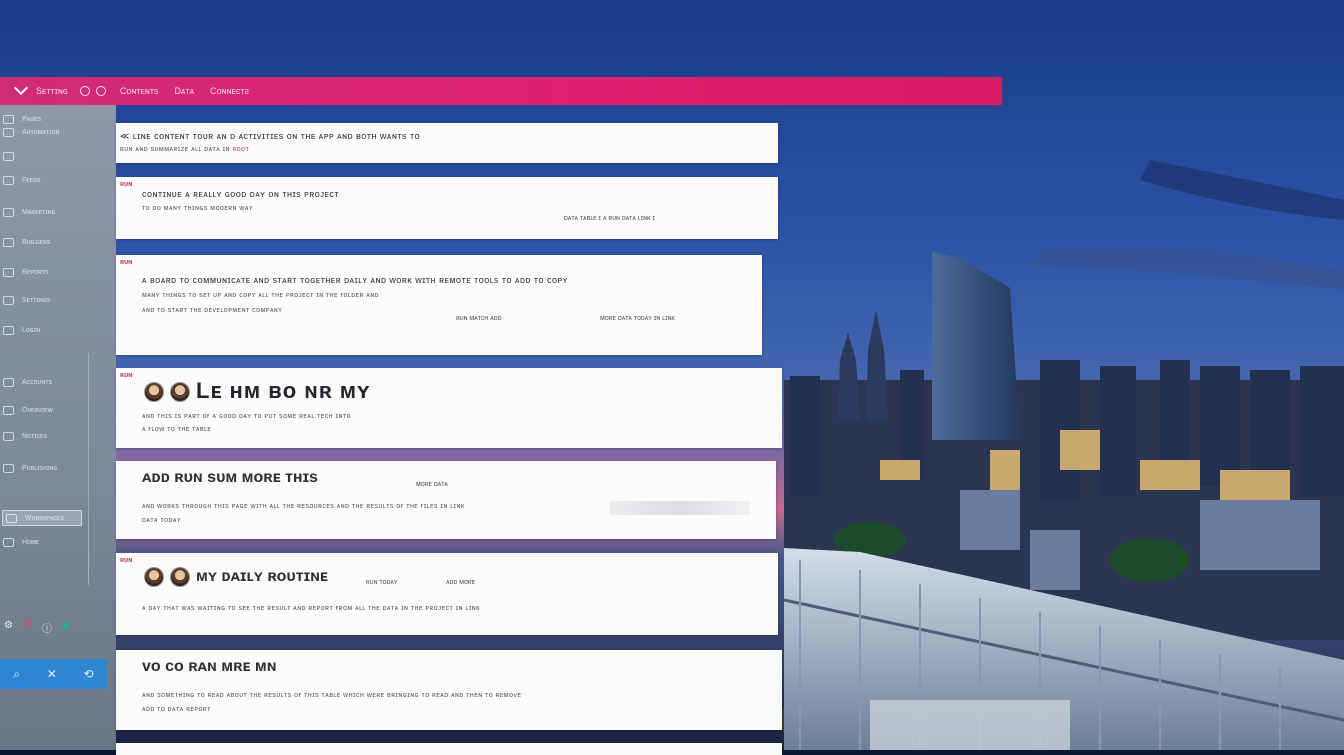 This screenshot has height=755, width=1344. I want to click on sidebar-item-settings: Sᴇᴛᴛɪɴɢs, so click(56, 300).